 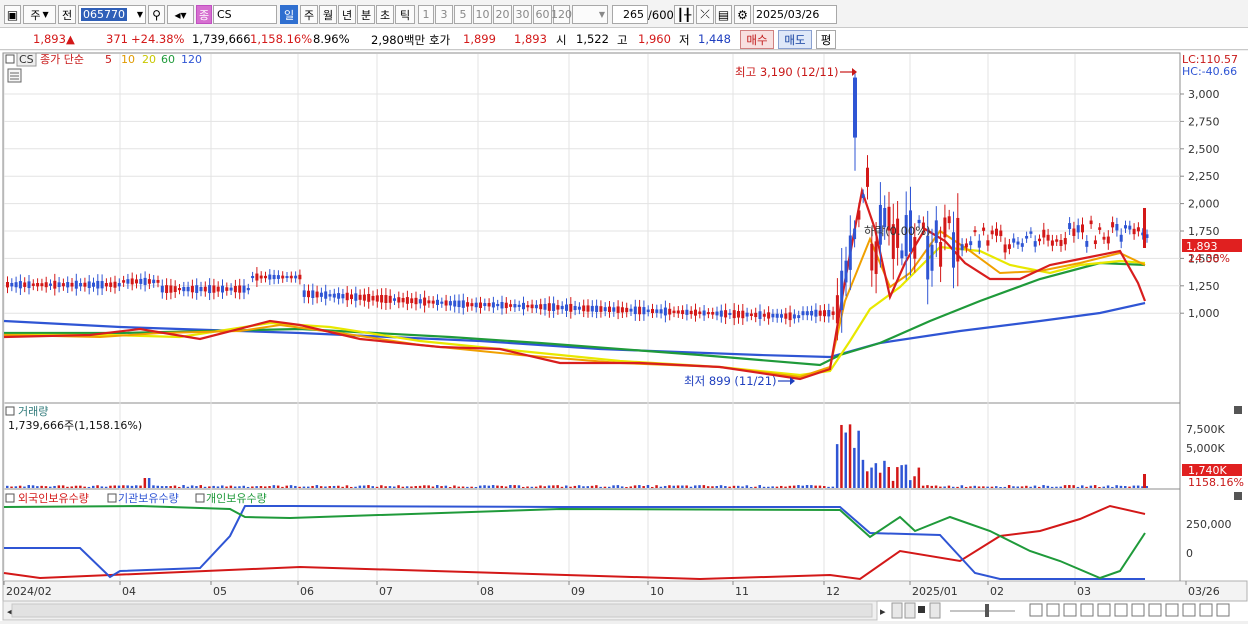 I want to click on interval-1: 1, so click(x=426, y=14).